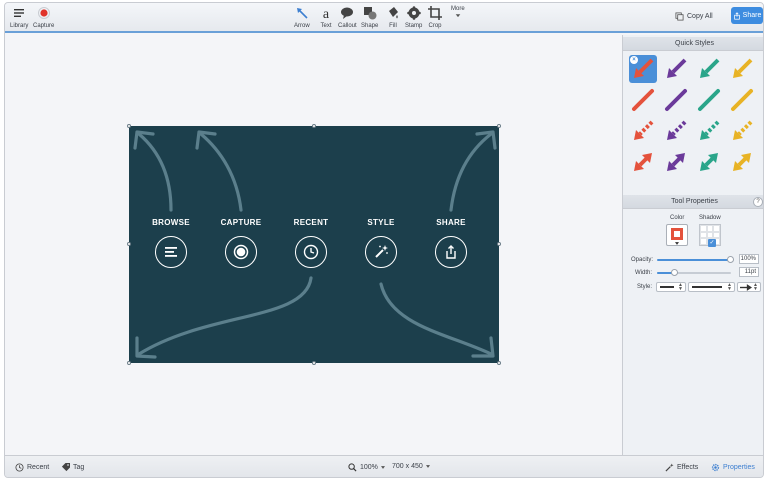 The width and height of the screenshot is (768, 483). I want to click on shadow-checkbox: ✓, so click(712, 243).